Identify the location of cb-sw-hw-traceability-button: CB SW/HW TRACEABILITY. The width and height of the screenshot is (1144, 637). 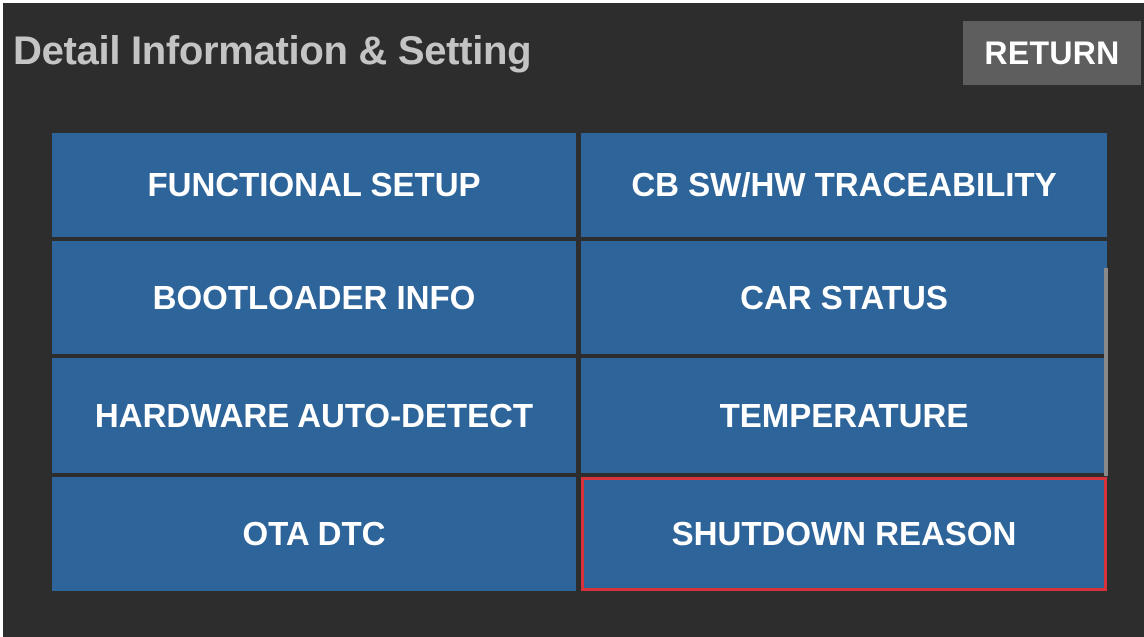
(844, 185).